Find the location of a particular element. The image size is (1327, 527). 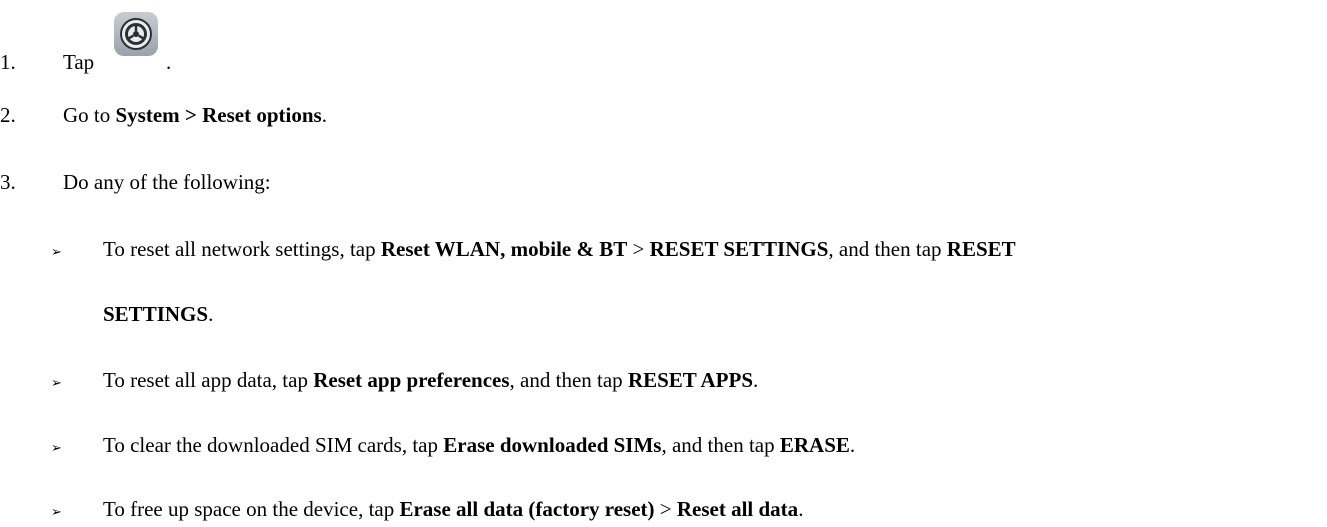

menu-path: System > Reset options is located at coordinates (218, 115).